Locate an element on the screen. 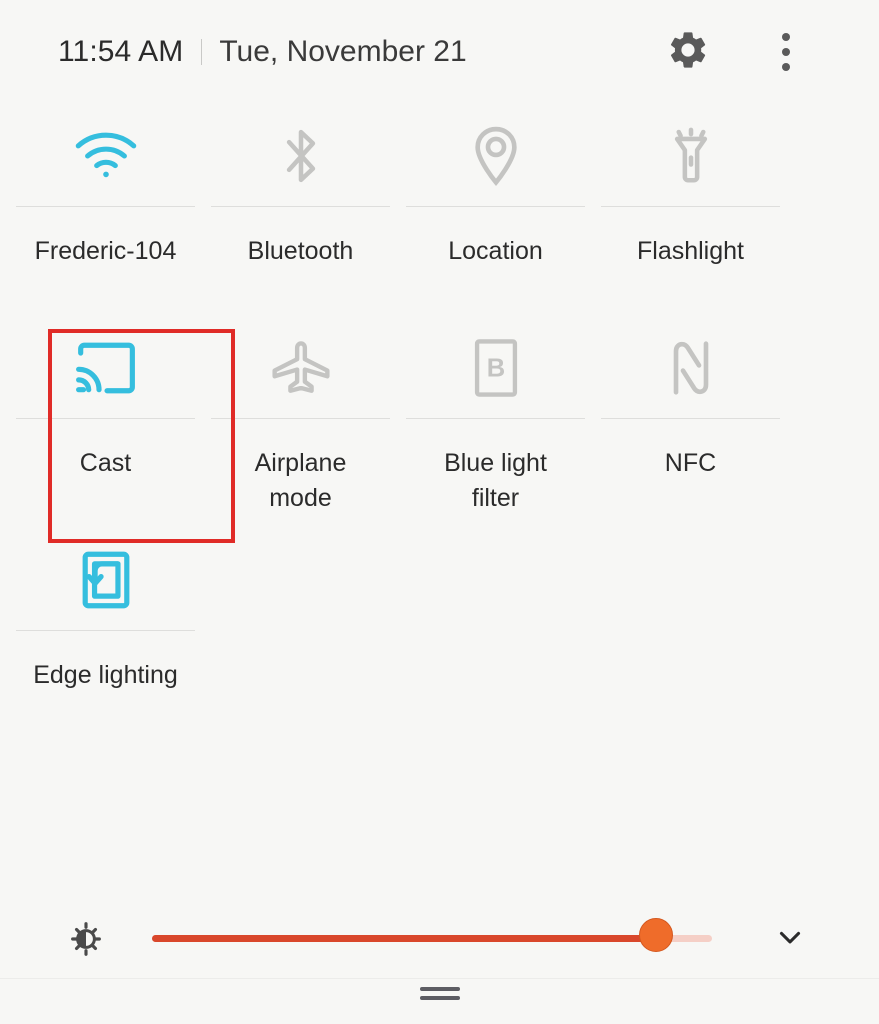 Image resolution: width=879 pixels, height=1024 pixels. expand-brightness-button is located at coordinates (790, 939).